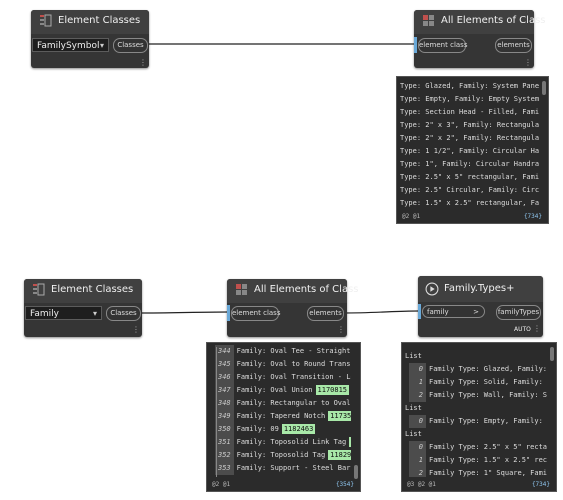 The height and width of the screenshot is (500, 563). What do you see at coordinates (293, 468) in the screenshot?
I see `item-text: Family: Support - Steel Bar` at bounding box center [293, 468].